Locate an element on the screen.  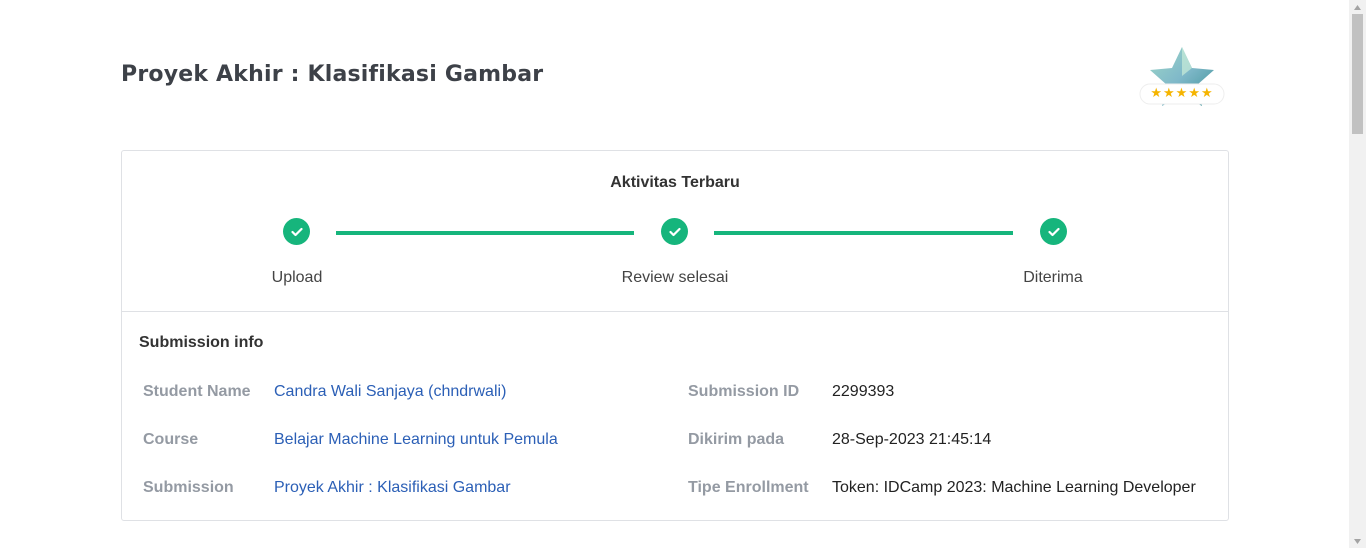
submission-id-label: Submission ID is located at coordinates (744, 391).